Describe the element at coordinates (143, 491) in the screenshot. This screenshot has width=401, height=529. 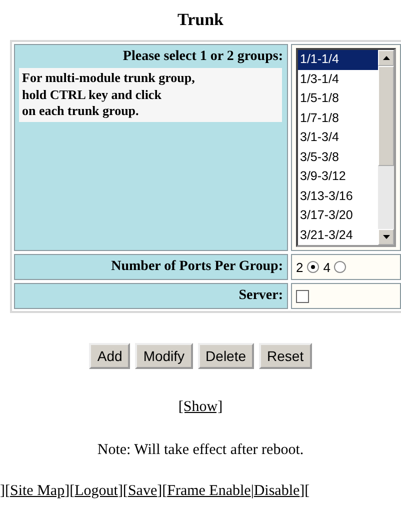
I see `footer-link: Save` at that location.